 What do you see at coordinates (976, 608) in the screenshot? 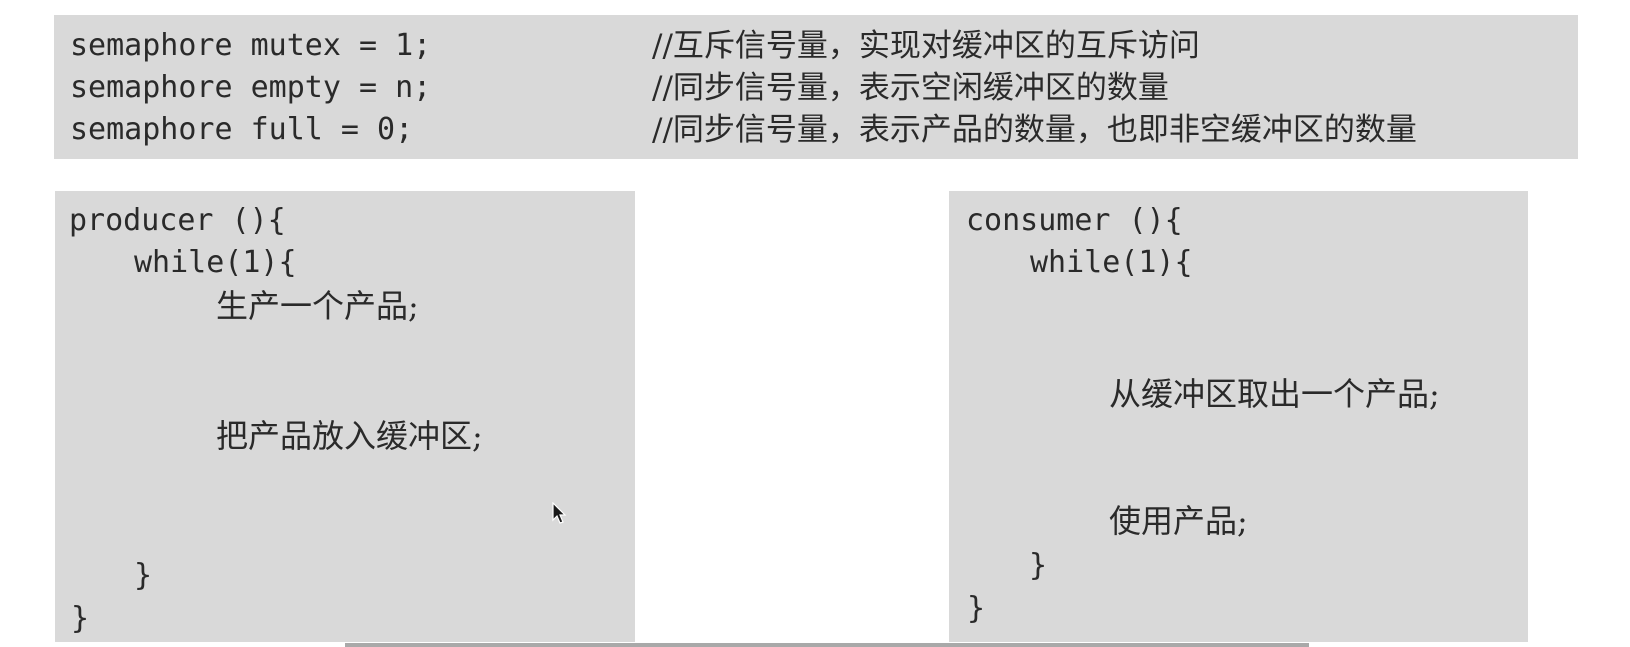
I see `consumer-close: }` at bounding box center [976, 608].